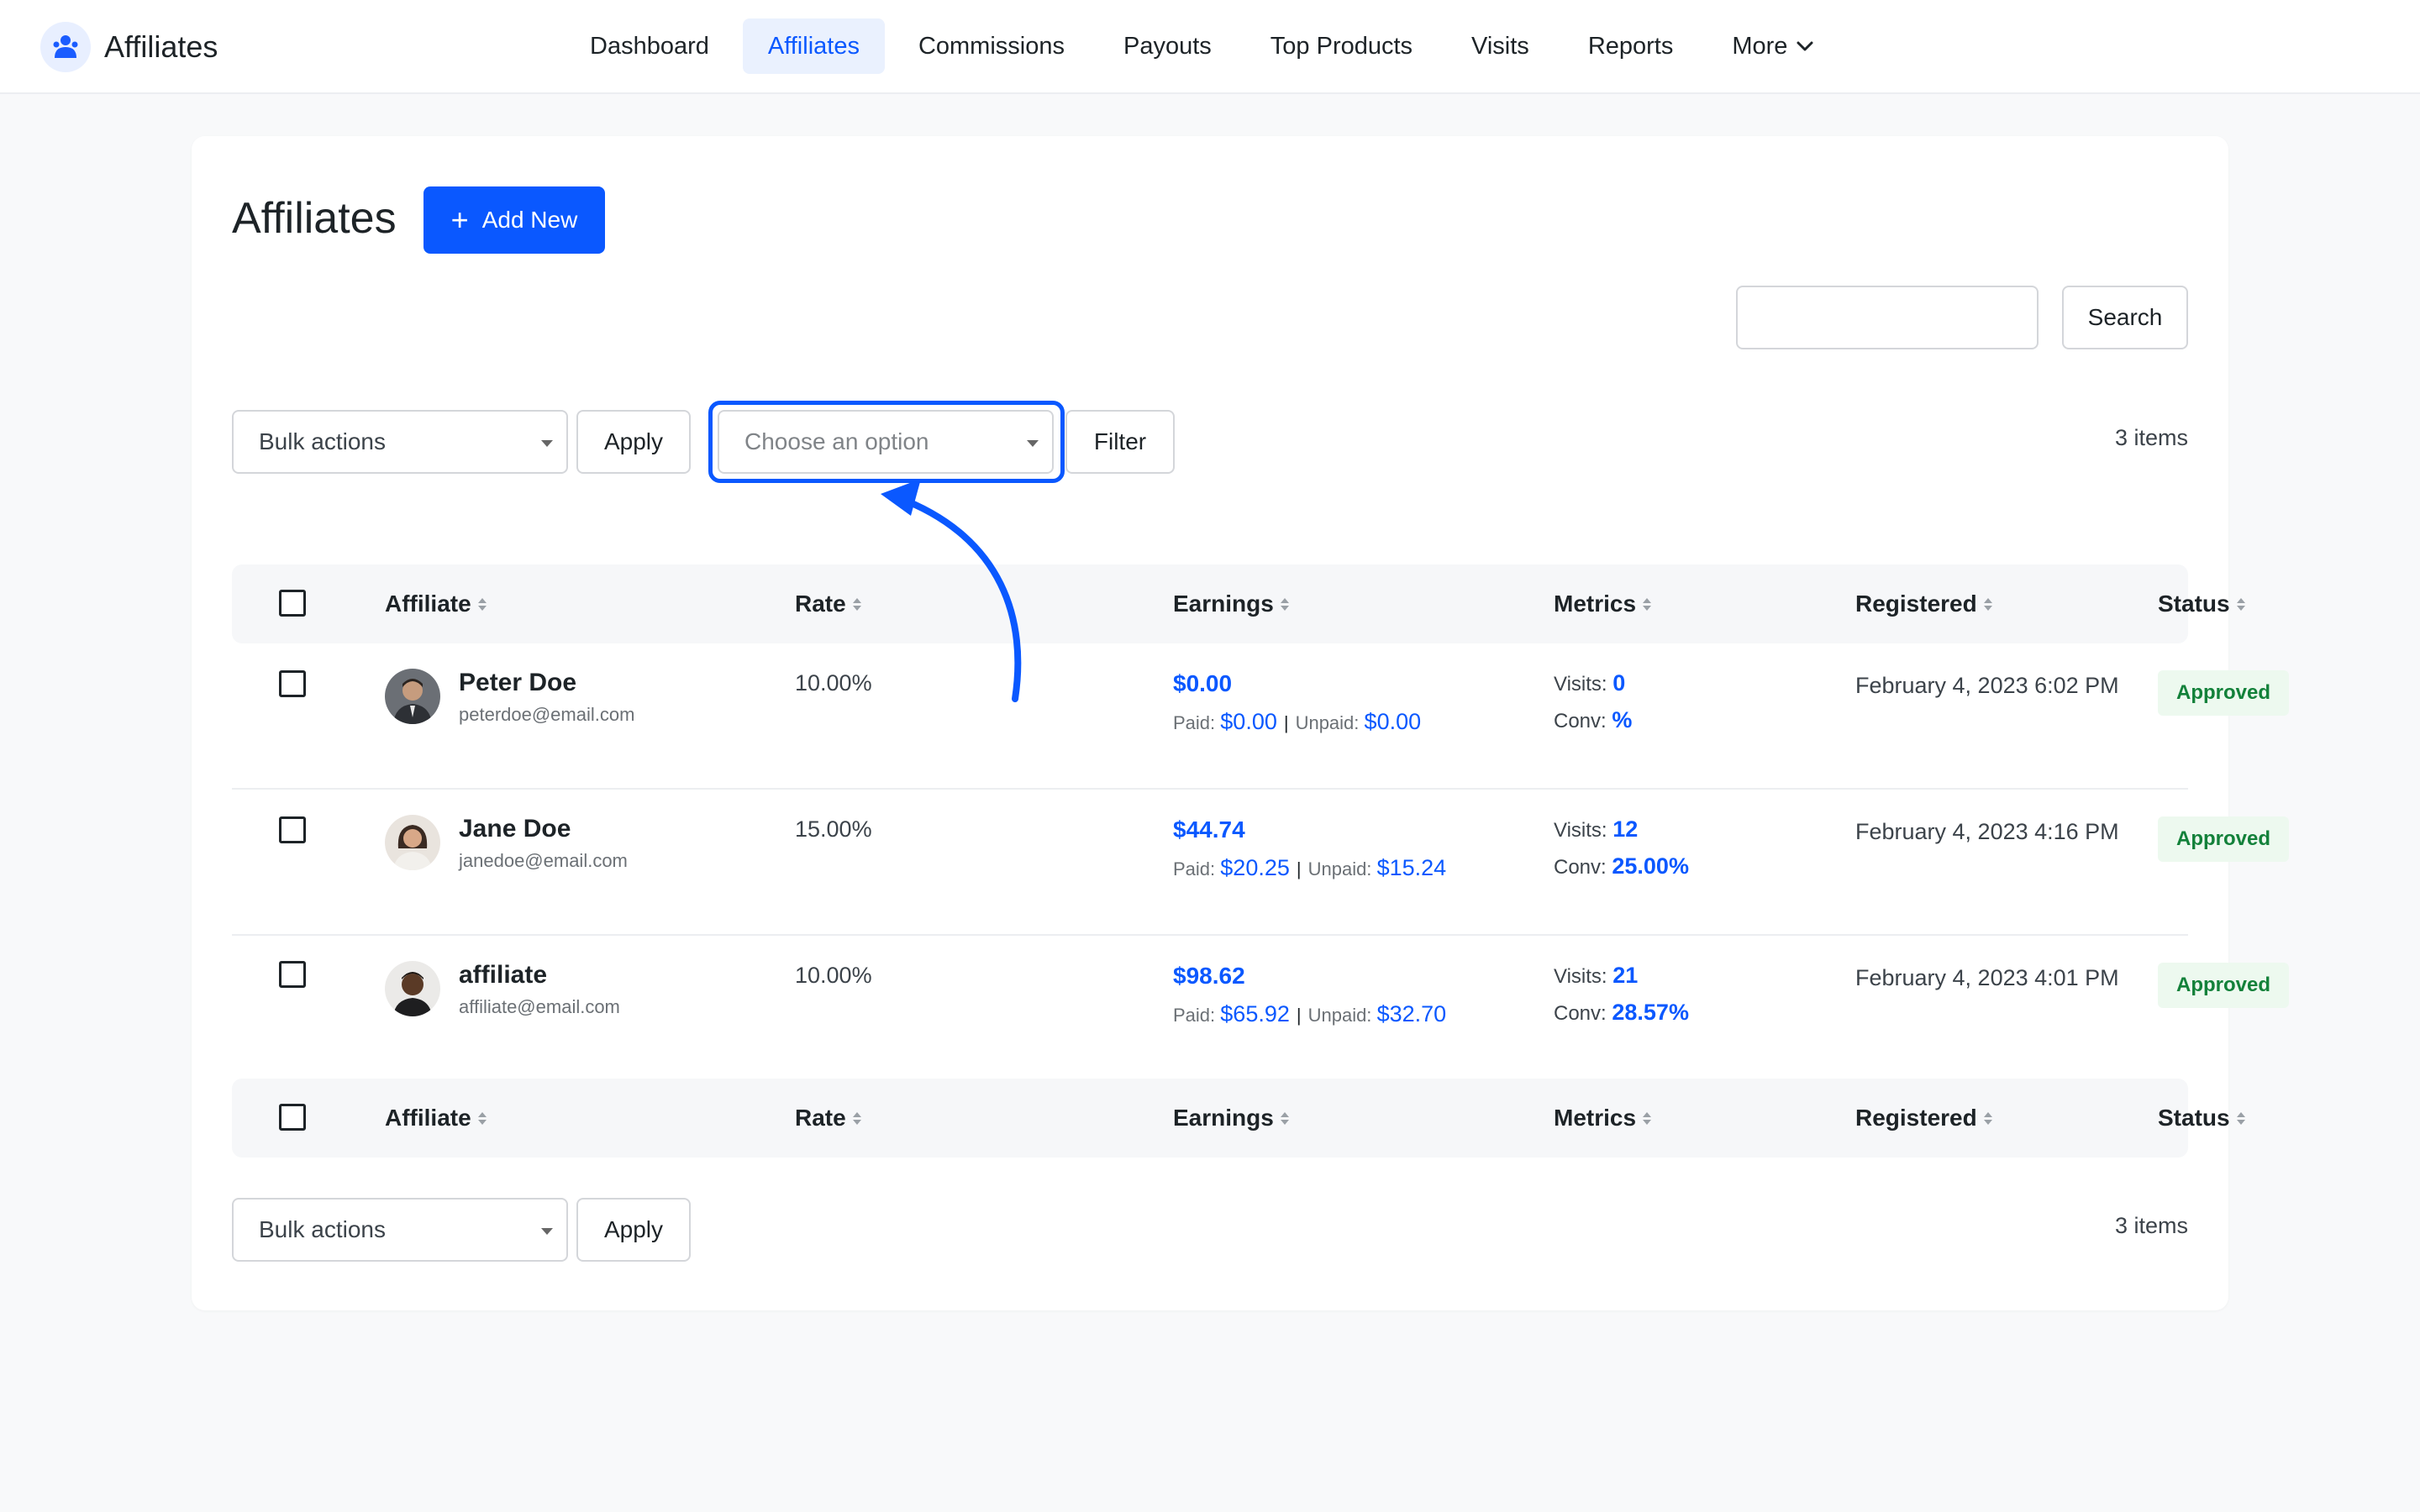  I want to click on visits-metric: Visits: 0, so click(1589, 683).